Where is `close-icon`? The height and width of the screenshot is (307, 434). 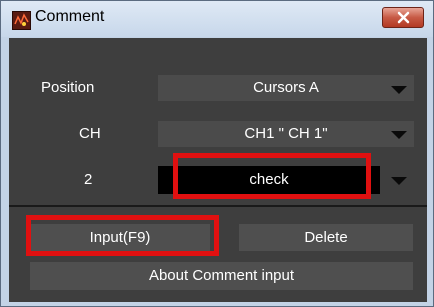 close-icon is located at coordinates (403, 17).